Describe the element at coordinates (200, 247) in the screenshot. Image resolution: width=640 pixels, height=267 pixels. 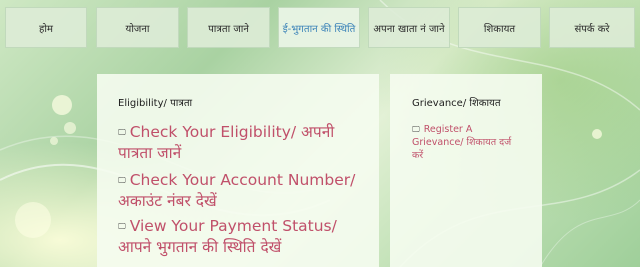
I see `payment-status-line2: आपने भुगतान की स्थिति देखें` at that location.